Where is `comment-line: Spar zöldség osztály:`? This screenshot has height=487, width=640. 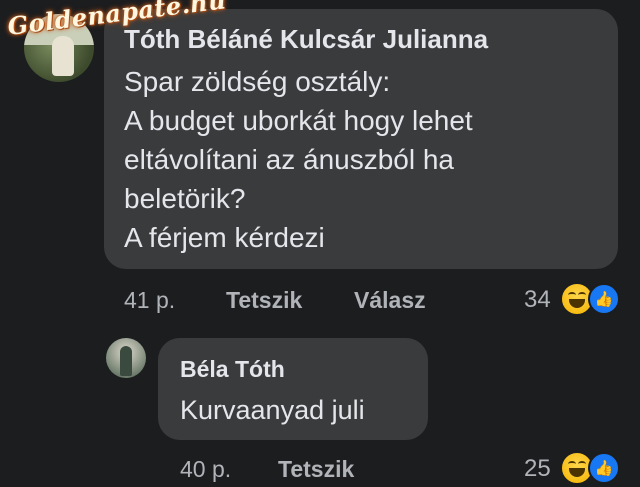 comment-line: Spar zöldség osztály: is located at coordinates (257, 81).